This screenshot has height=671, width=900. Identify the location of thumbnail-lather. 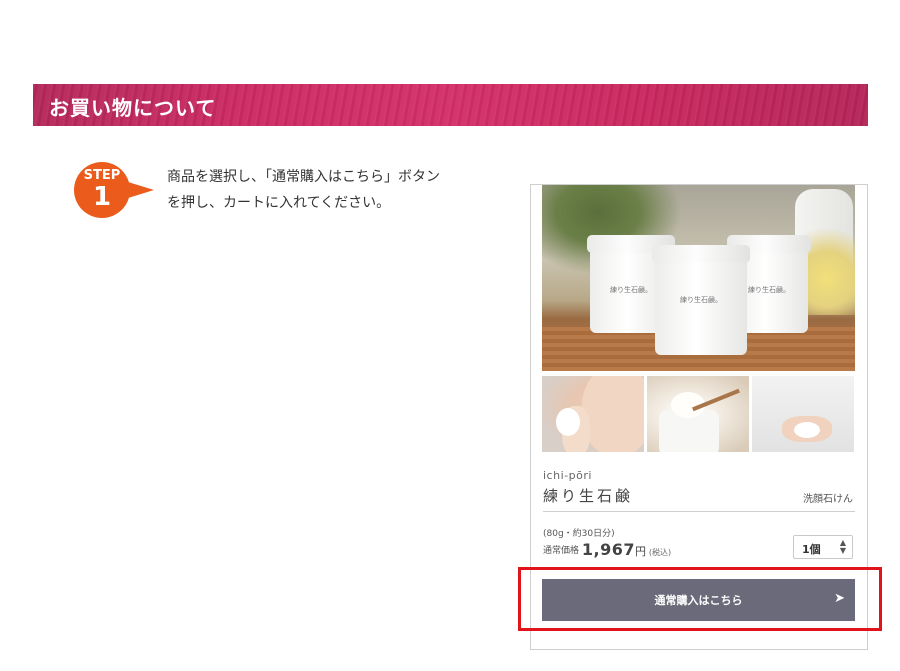
(803, 414).